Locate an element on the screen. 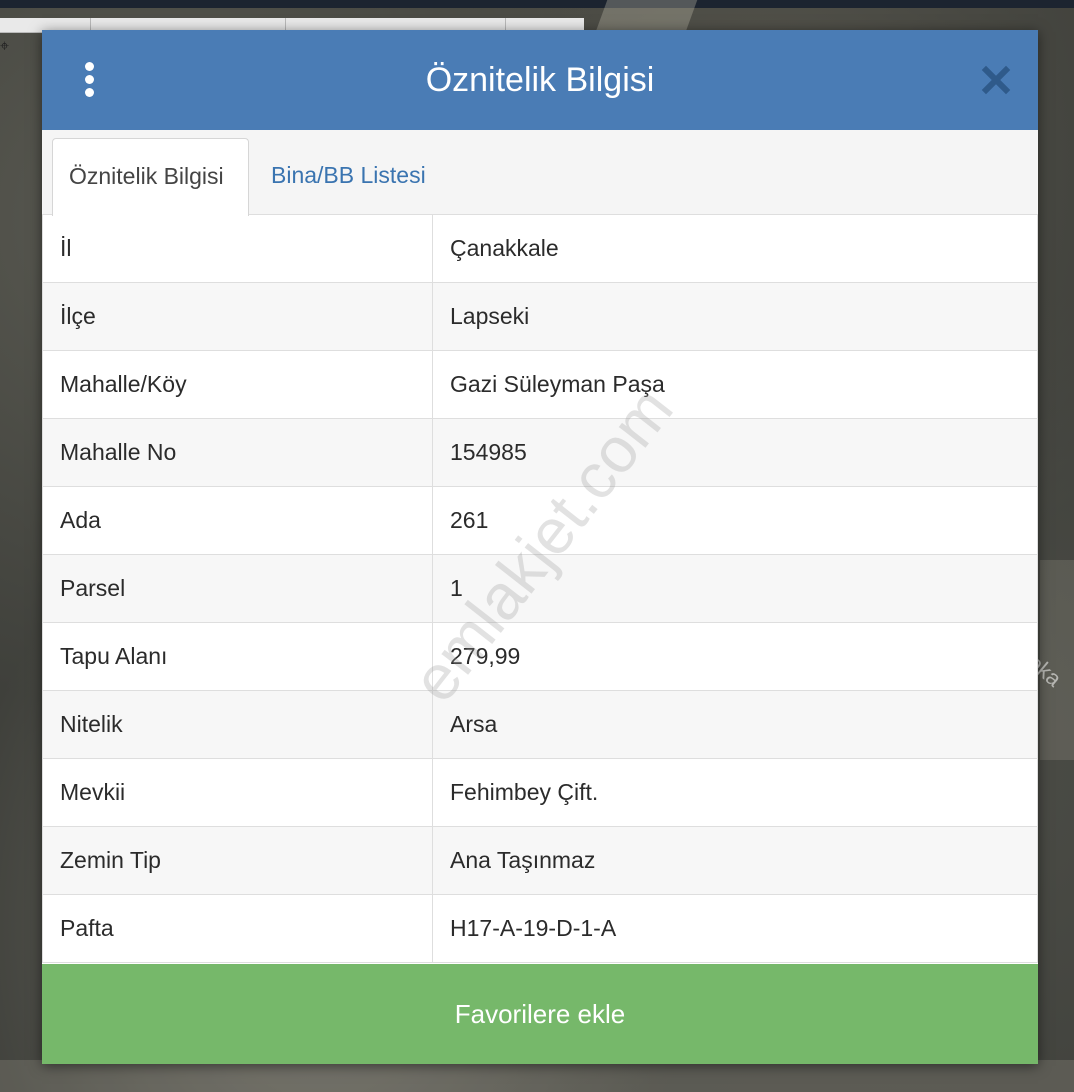 This screenshot has width=1074, height=1092. table-row: Pafta H17-A-19-D-1-A is located at coordinates (540, 928).